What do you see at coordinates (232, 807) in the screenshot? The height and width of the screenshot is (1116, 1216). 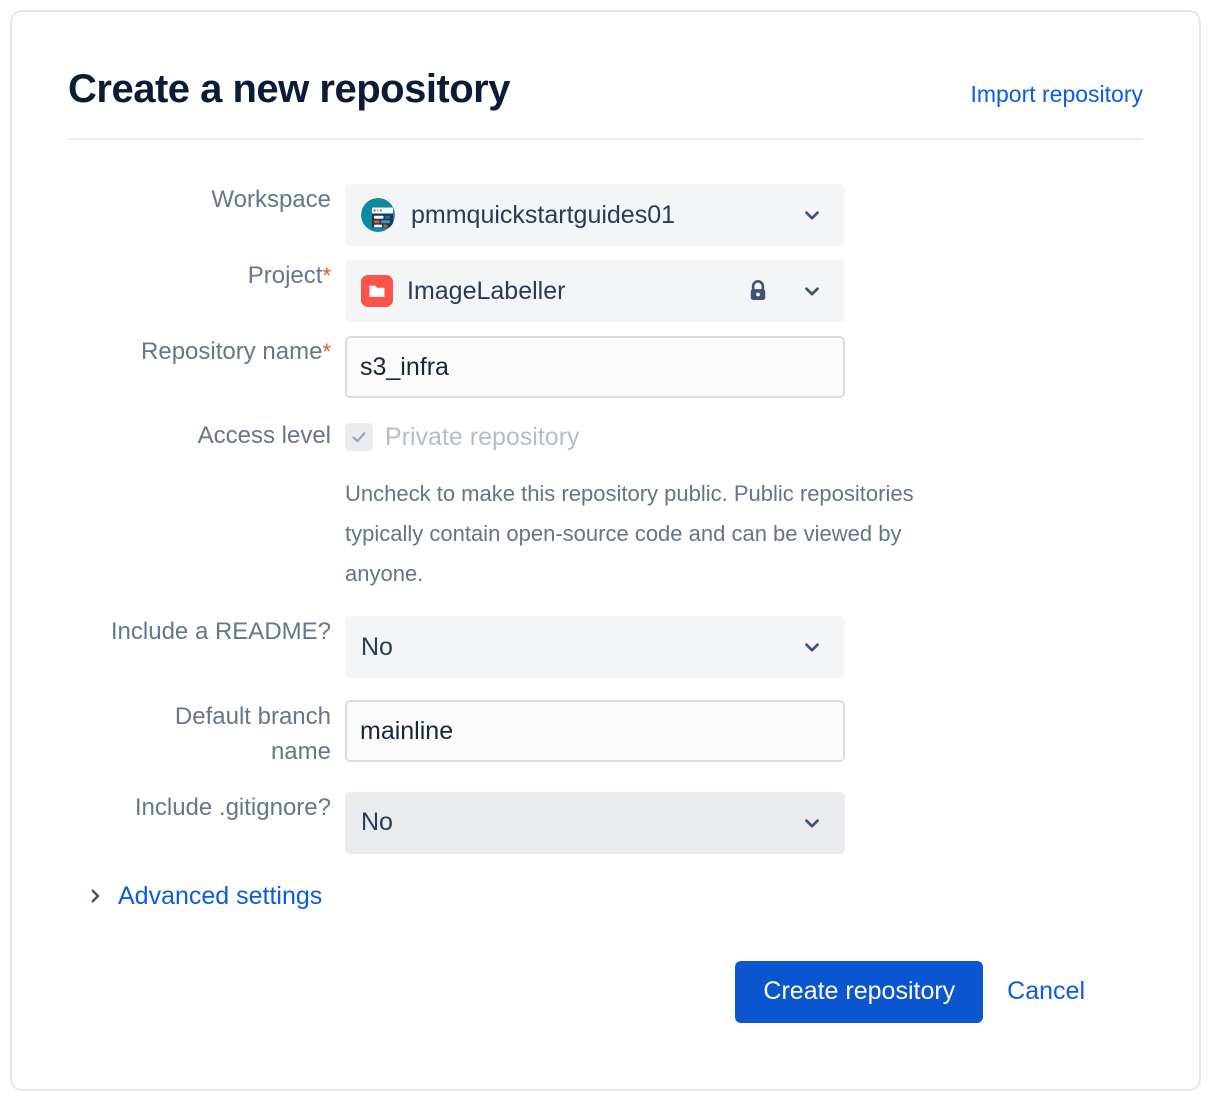 I see `include-gitignore-label: Include .gitignore?` at bounding box center [232, 807].